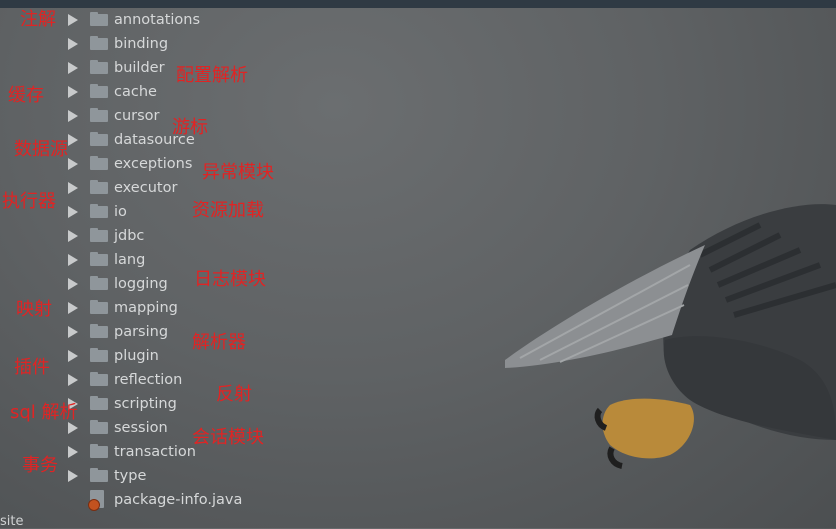 This screenshot has width=836, height=529. Describe the element at coordinates (136, 356) in the screenshot. I see `tree-item-label: plugin` at that location.